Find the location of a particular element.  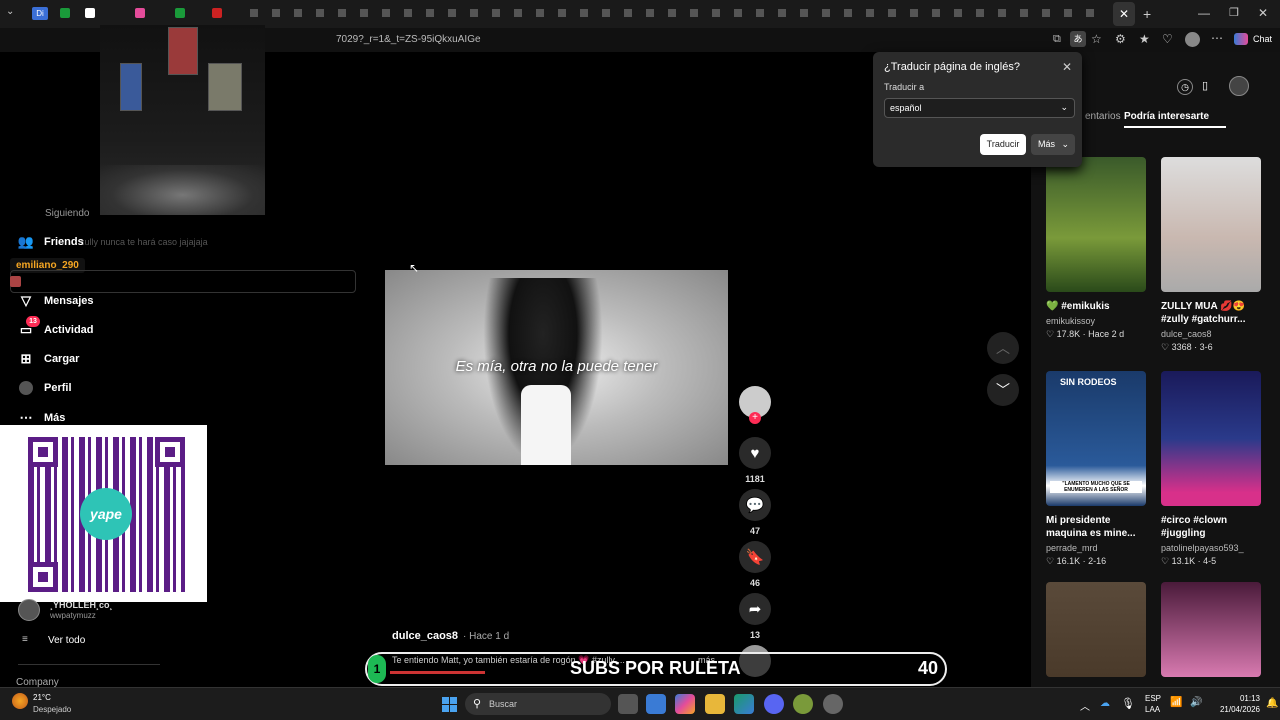

minimize-icon: — is located at coordinates (1204, 13).